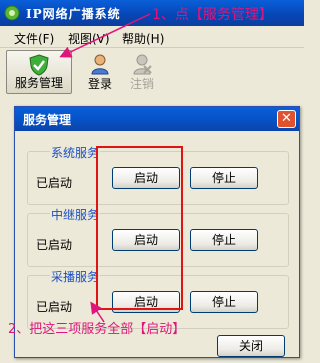  What do you see at coordinates (89, 38) in the screenshot?
I see `menu-view: 视图(V)` at bounding box center [89, 38].